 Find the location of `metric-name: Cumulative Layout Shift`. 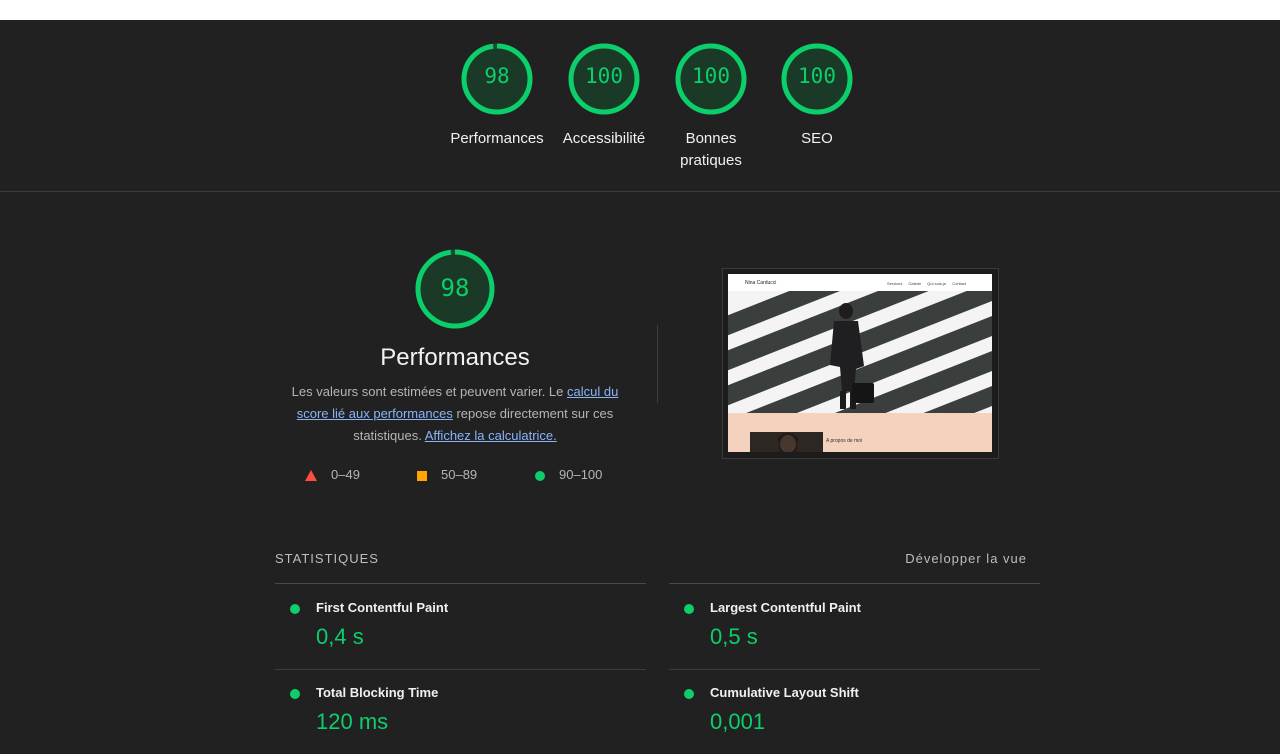

metric-name: Cumulative Layout Shift is located at coordinates (784, 692).